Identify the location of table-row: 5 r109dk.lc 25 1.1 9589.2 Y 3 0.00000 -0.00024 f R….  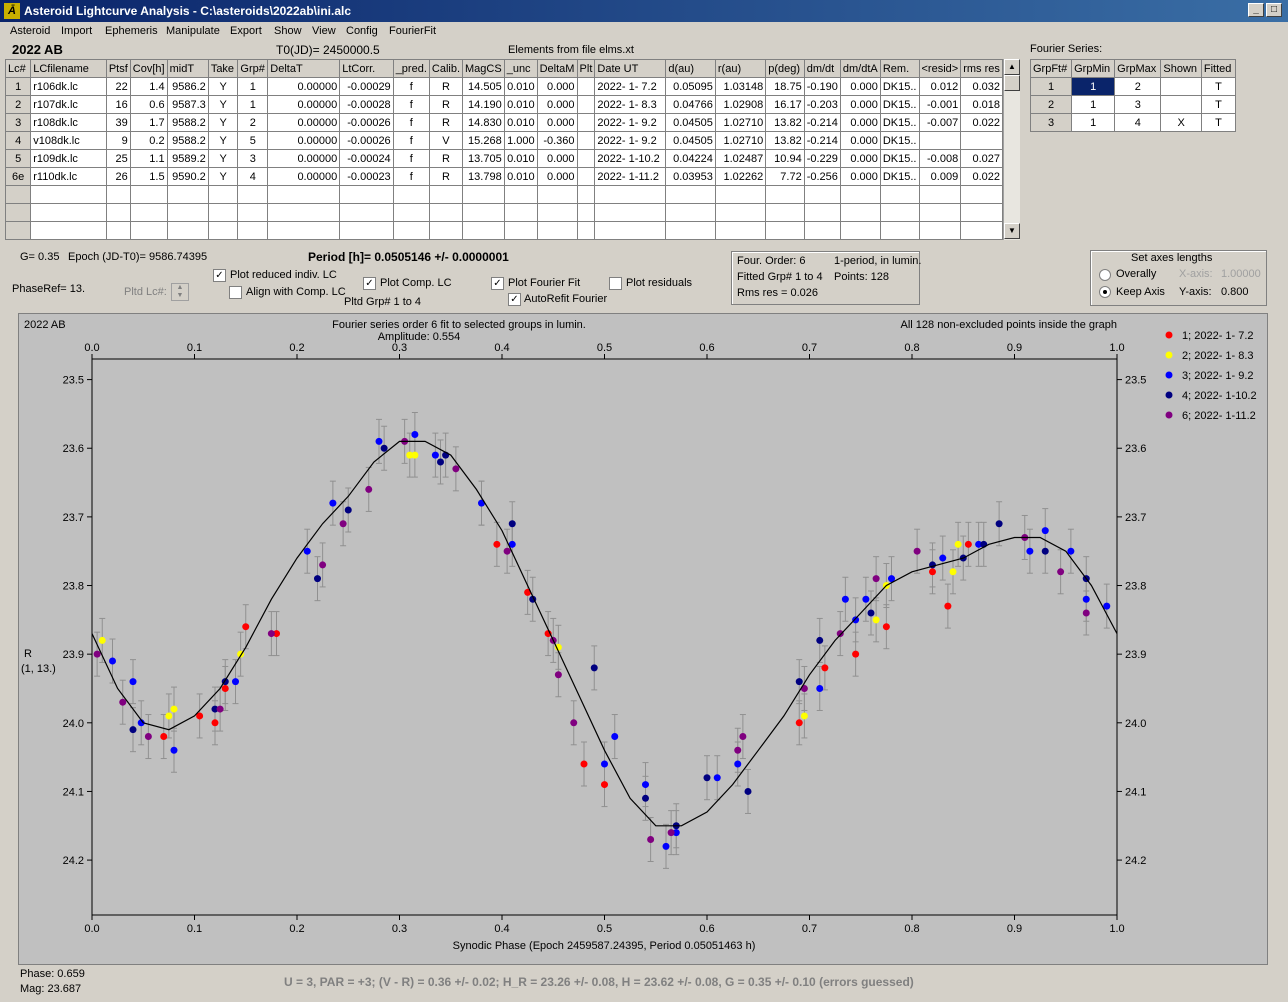
(503, 158).